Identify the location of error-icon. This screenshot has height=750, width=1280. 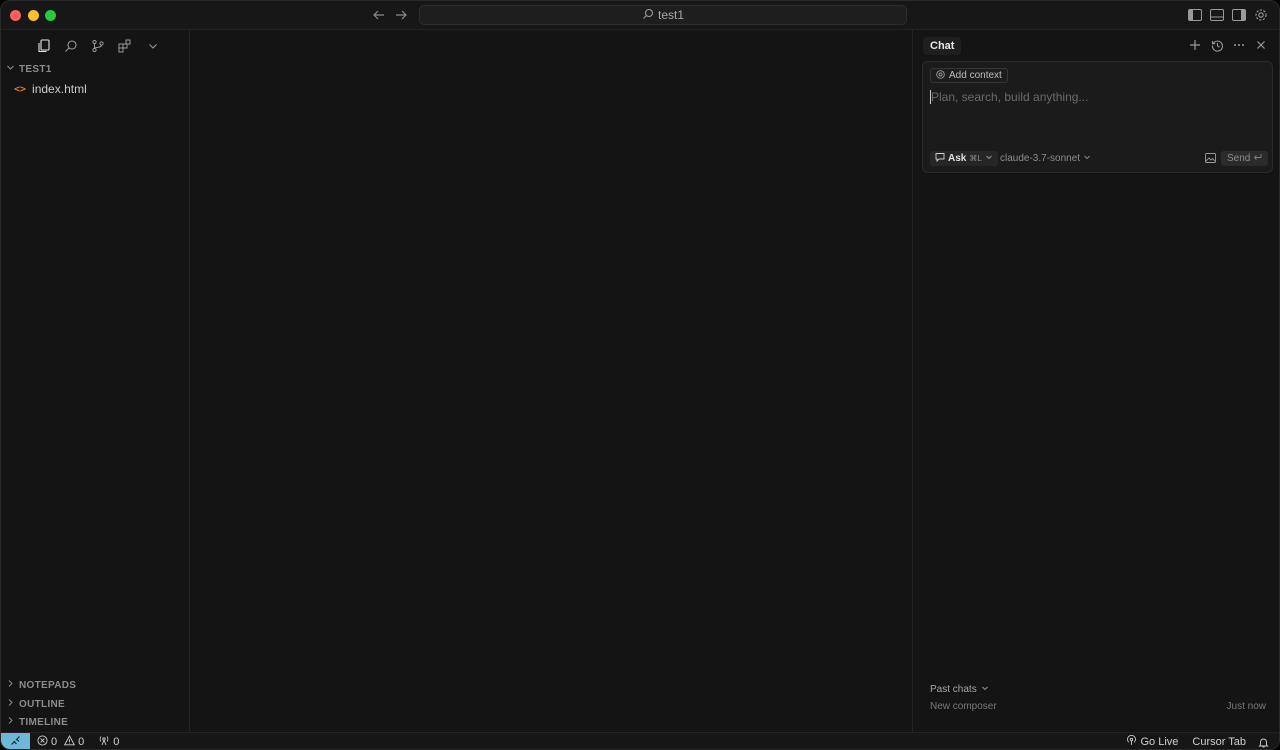
(42, 742).